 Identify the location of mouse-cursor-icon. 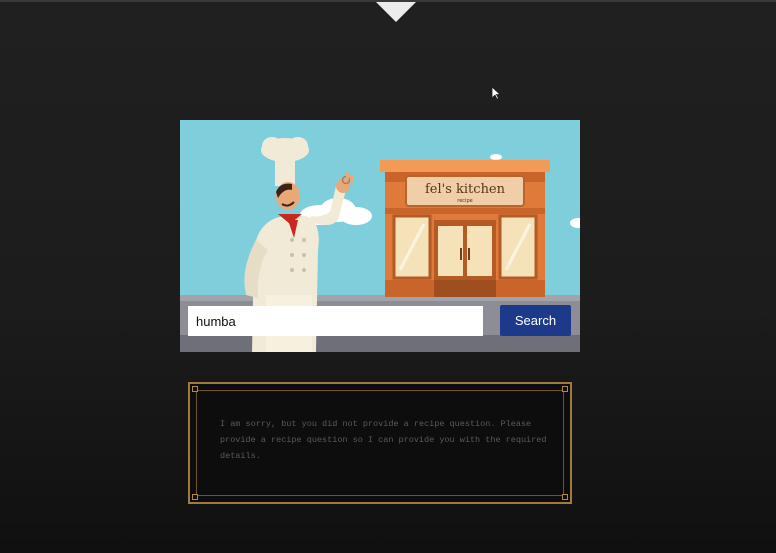
(496, 93).